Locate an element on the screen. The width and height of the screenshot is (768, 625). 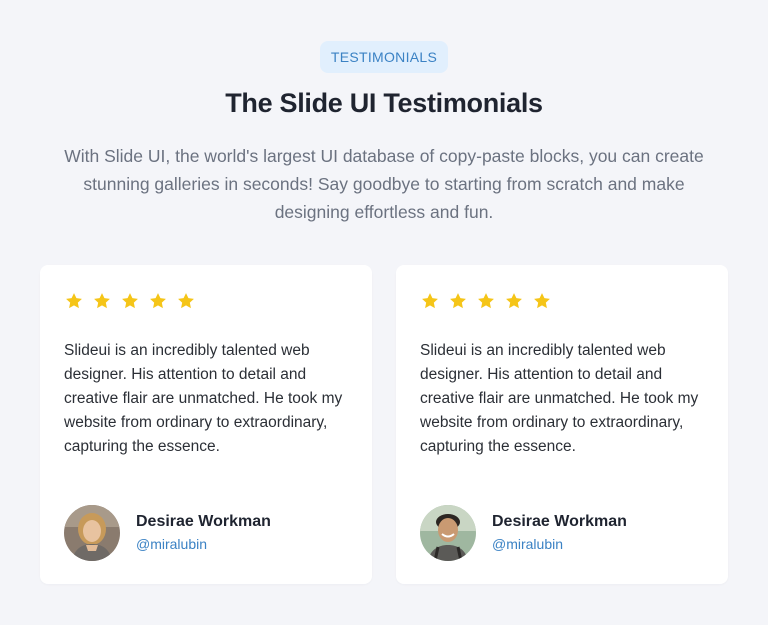
section-title: The Slide UI Testimonials is located at coordinates (384, 103).